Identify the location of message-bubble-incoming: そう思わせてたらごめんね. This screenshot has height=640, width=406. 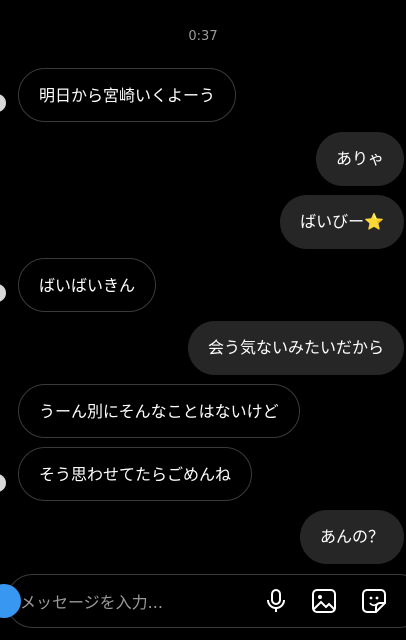
(135, 474).